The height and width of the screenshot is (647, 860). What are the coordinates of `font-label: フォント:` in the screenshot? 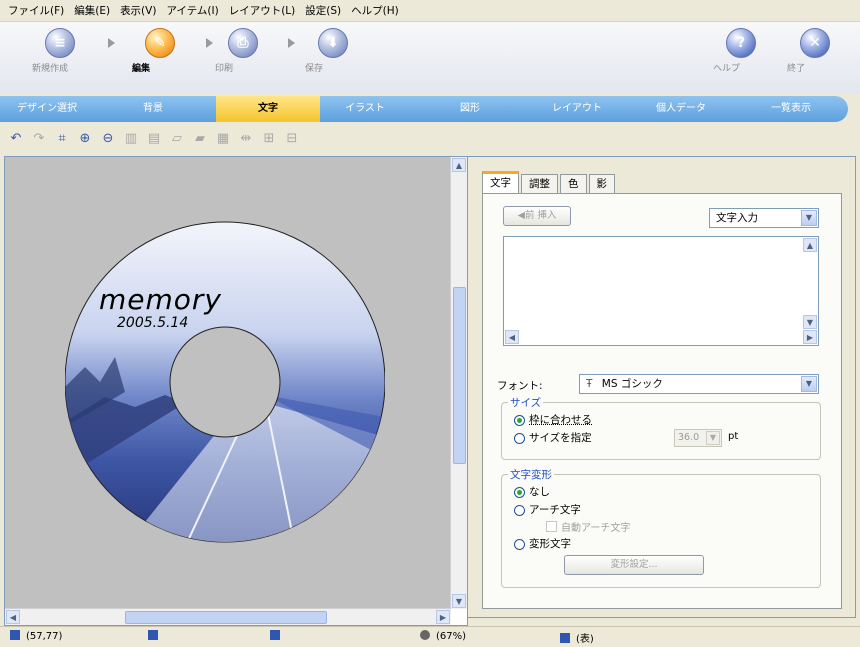 It's located at (520, 386).